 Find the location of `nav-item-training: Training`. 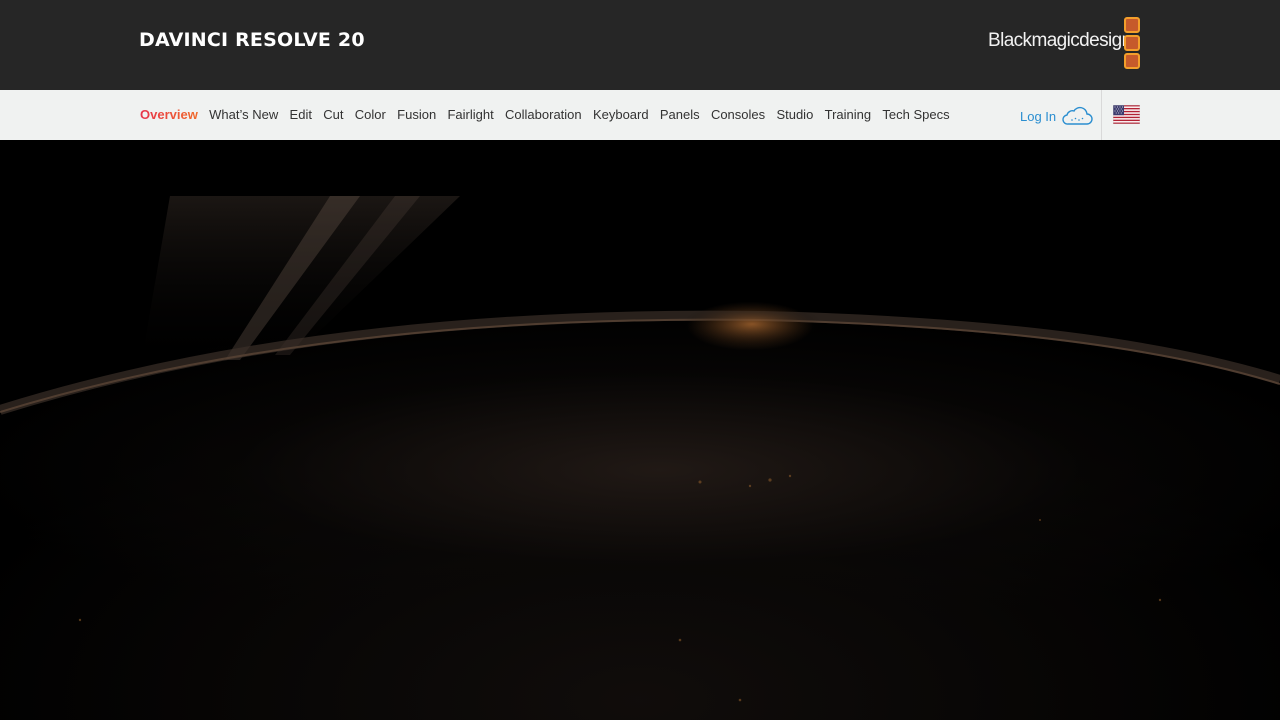

nav-item-training: Training is located at coordinates (848, 115).